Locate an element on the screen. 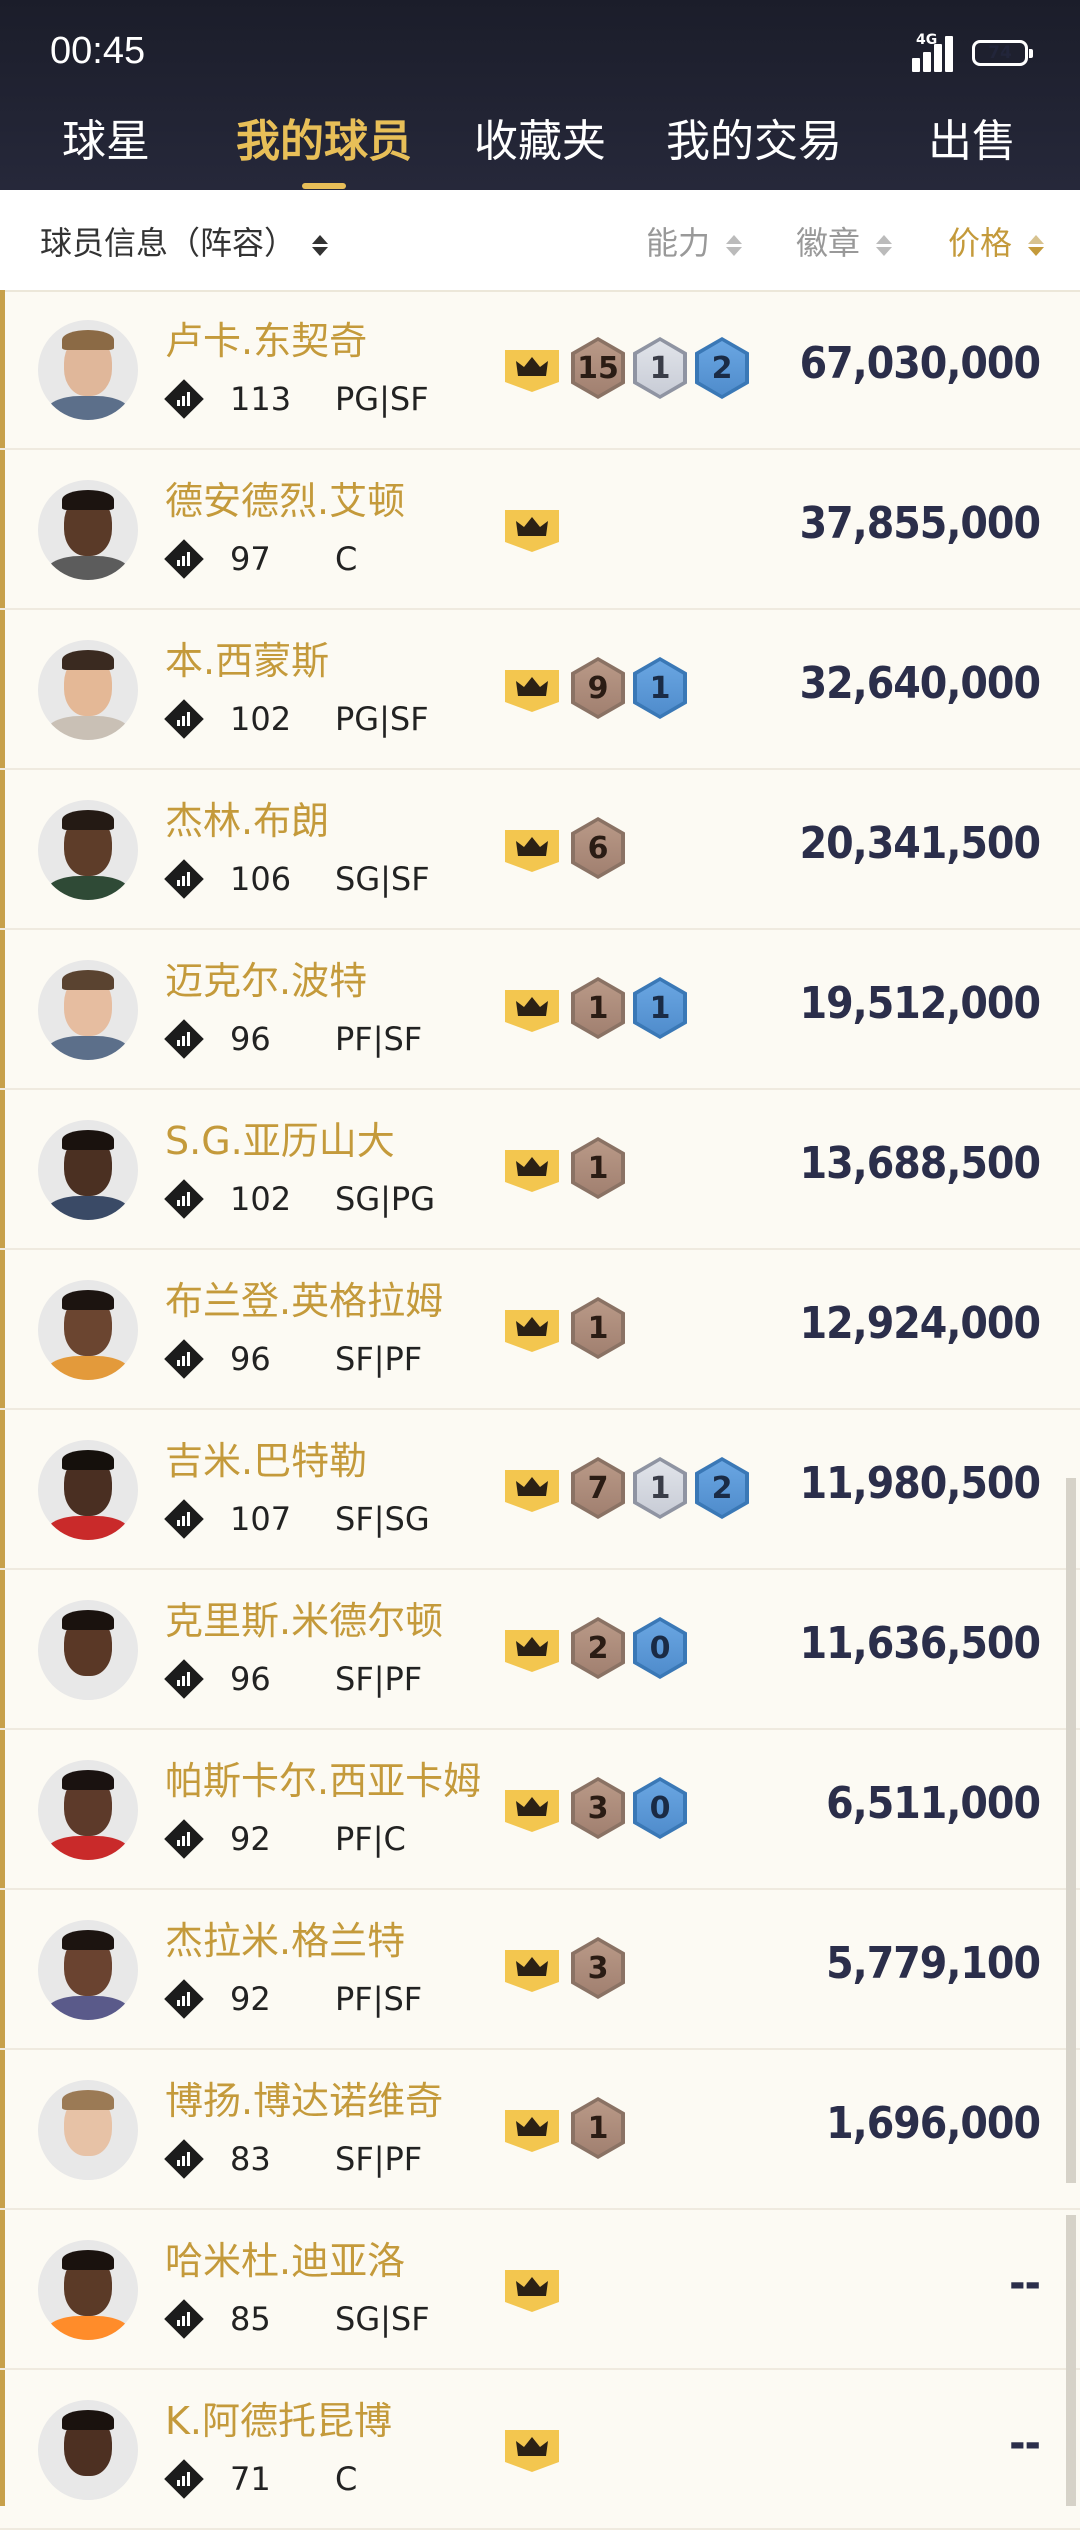 The image size is (1080, 2530). sort-ability: 能力 is located at coordinates (694, 241).